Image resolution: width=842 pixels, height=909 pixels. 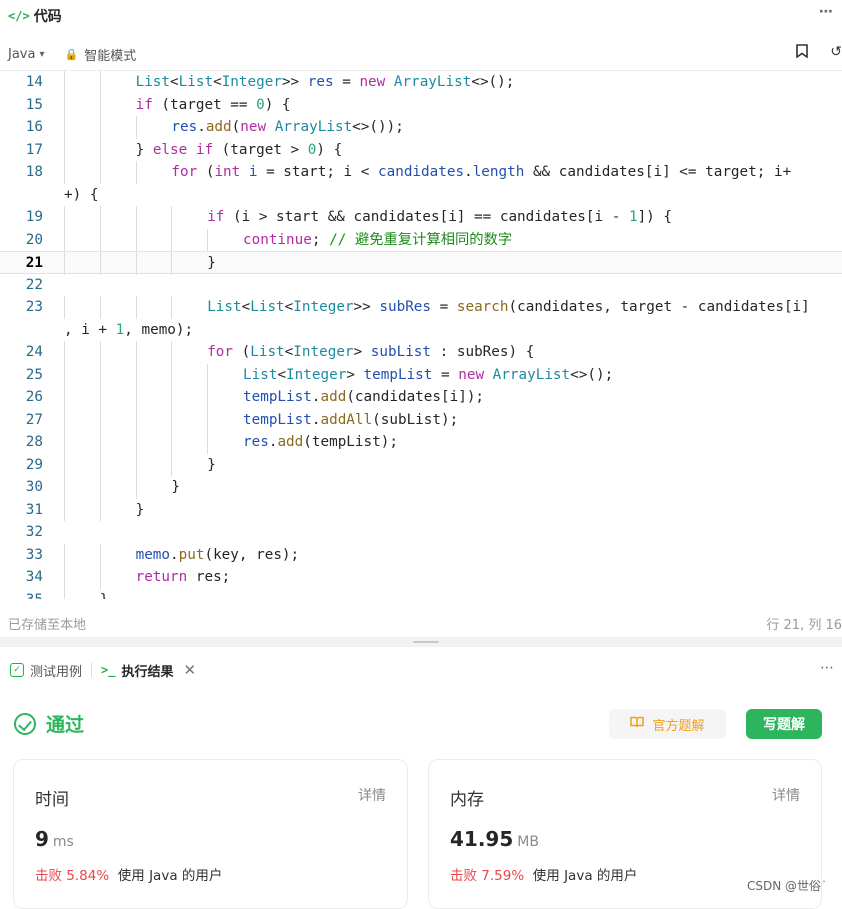 What do you see at coordinates (667, 724) in the screenshot?
I see `official-solution-button: 官方题解` at bounding box center [667, 724].